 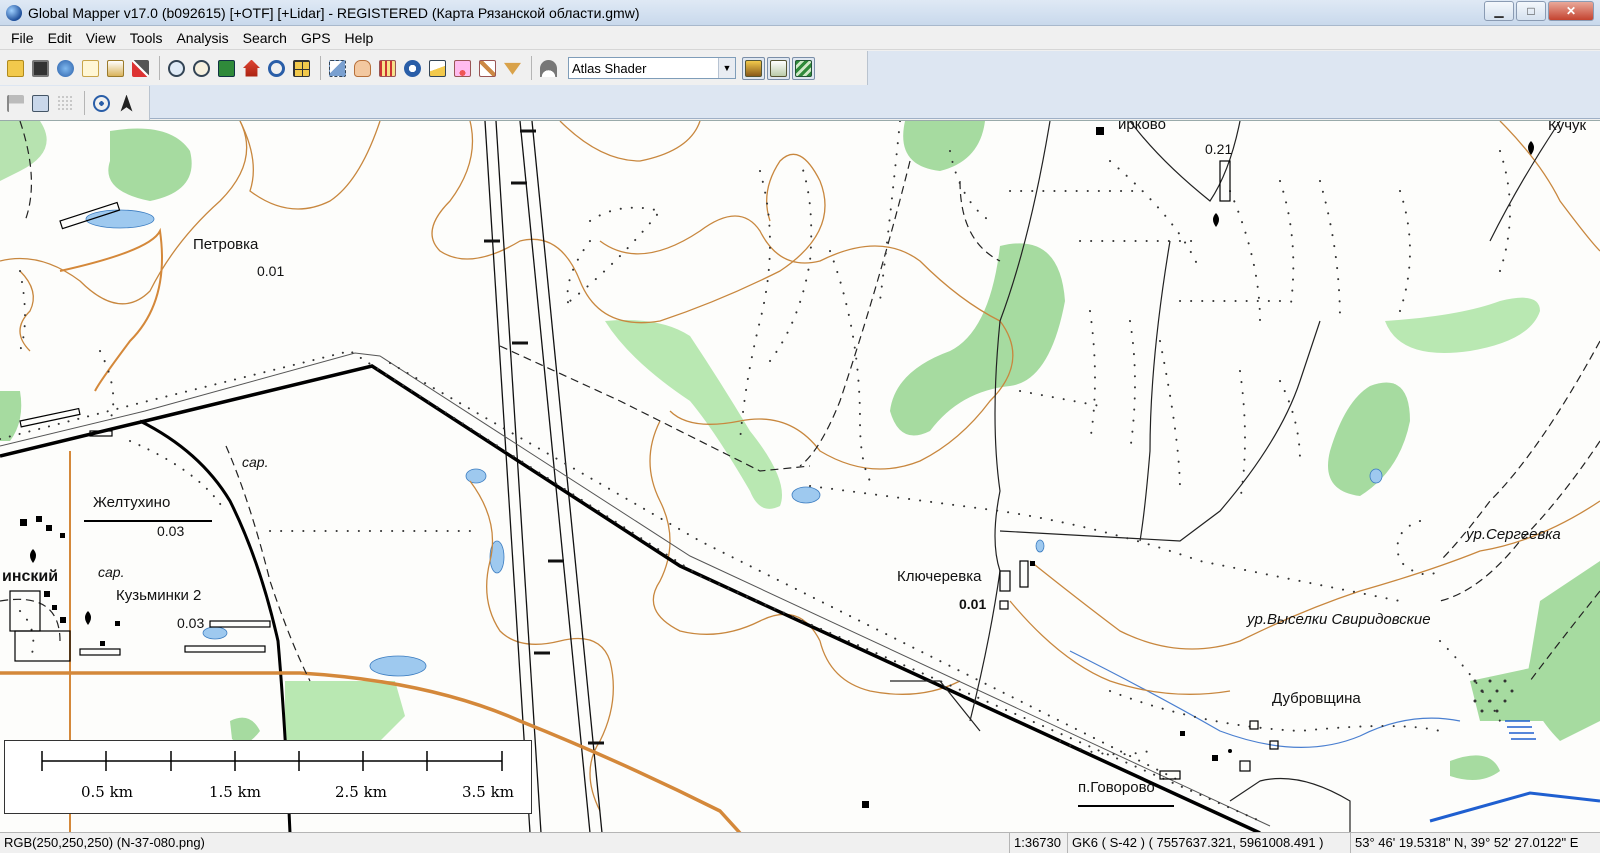 I want to click on place-value-zheltukhino: 0.03, so click(x=171, y=531).